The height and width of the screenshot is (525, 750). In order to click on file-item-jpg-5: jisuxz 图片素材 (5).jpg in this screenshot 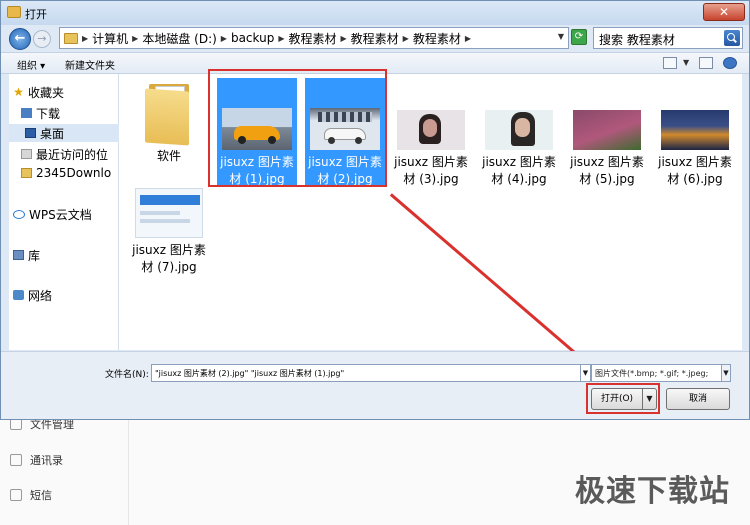, I will do `click(607, 135)`.